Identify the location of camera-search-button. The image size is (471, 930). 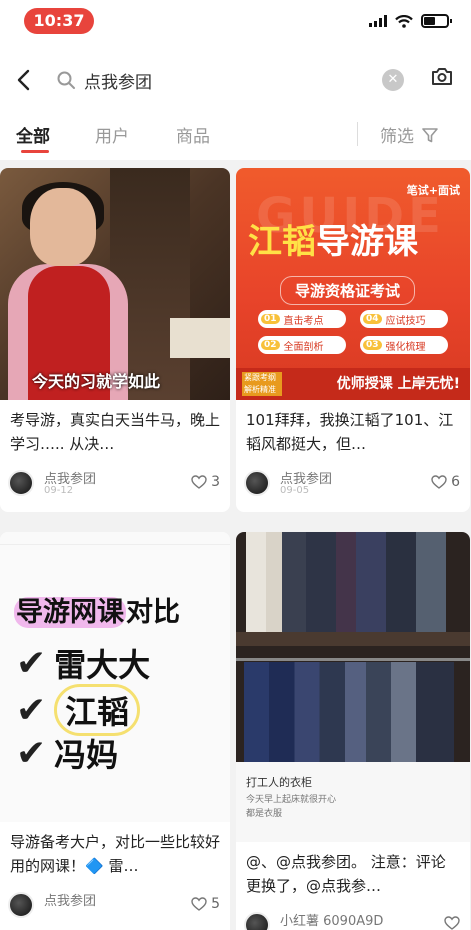
(442, 78).